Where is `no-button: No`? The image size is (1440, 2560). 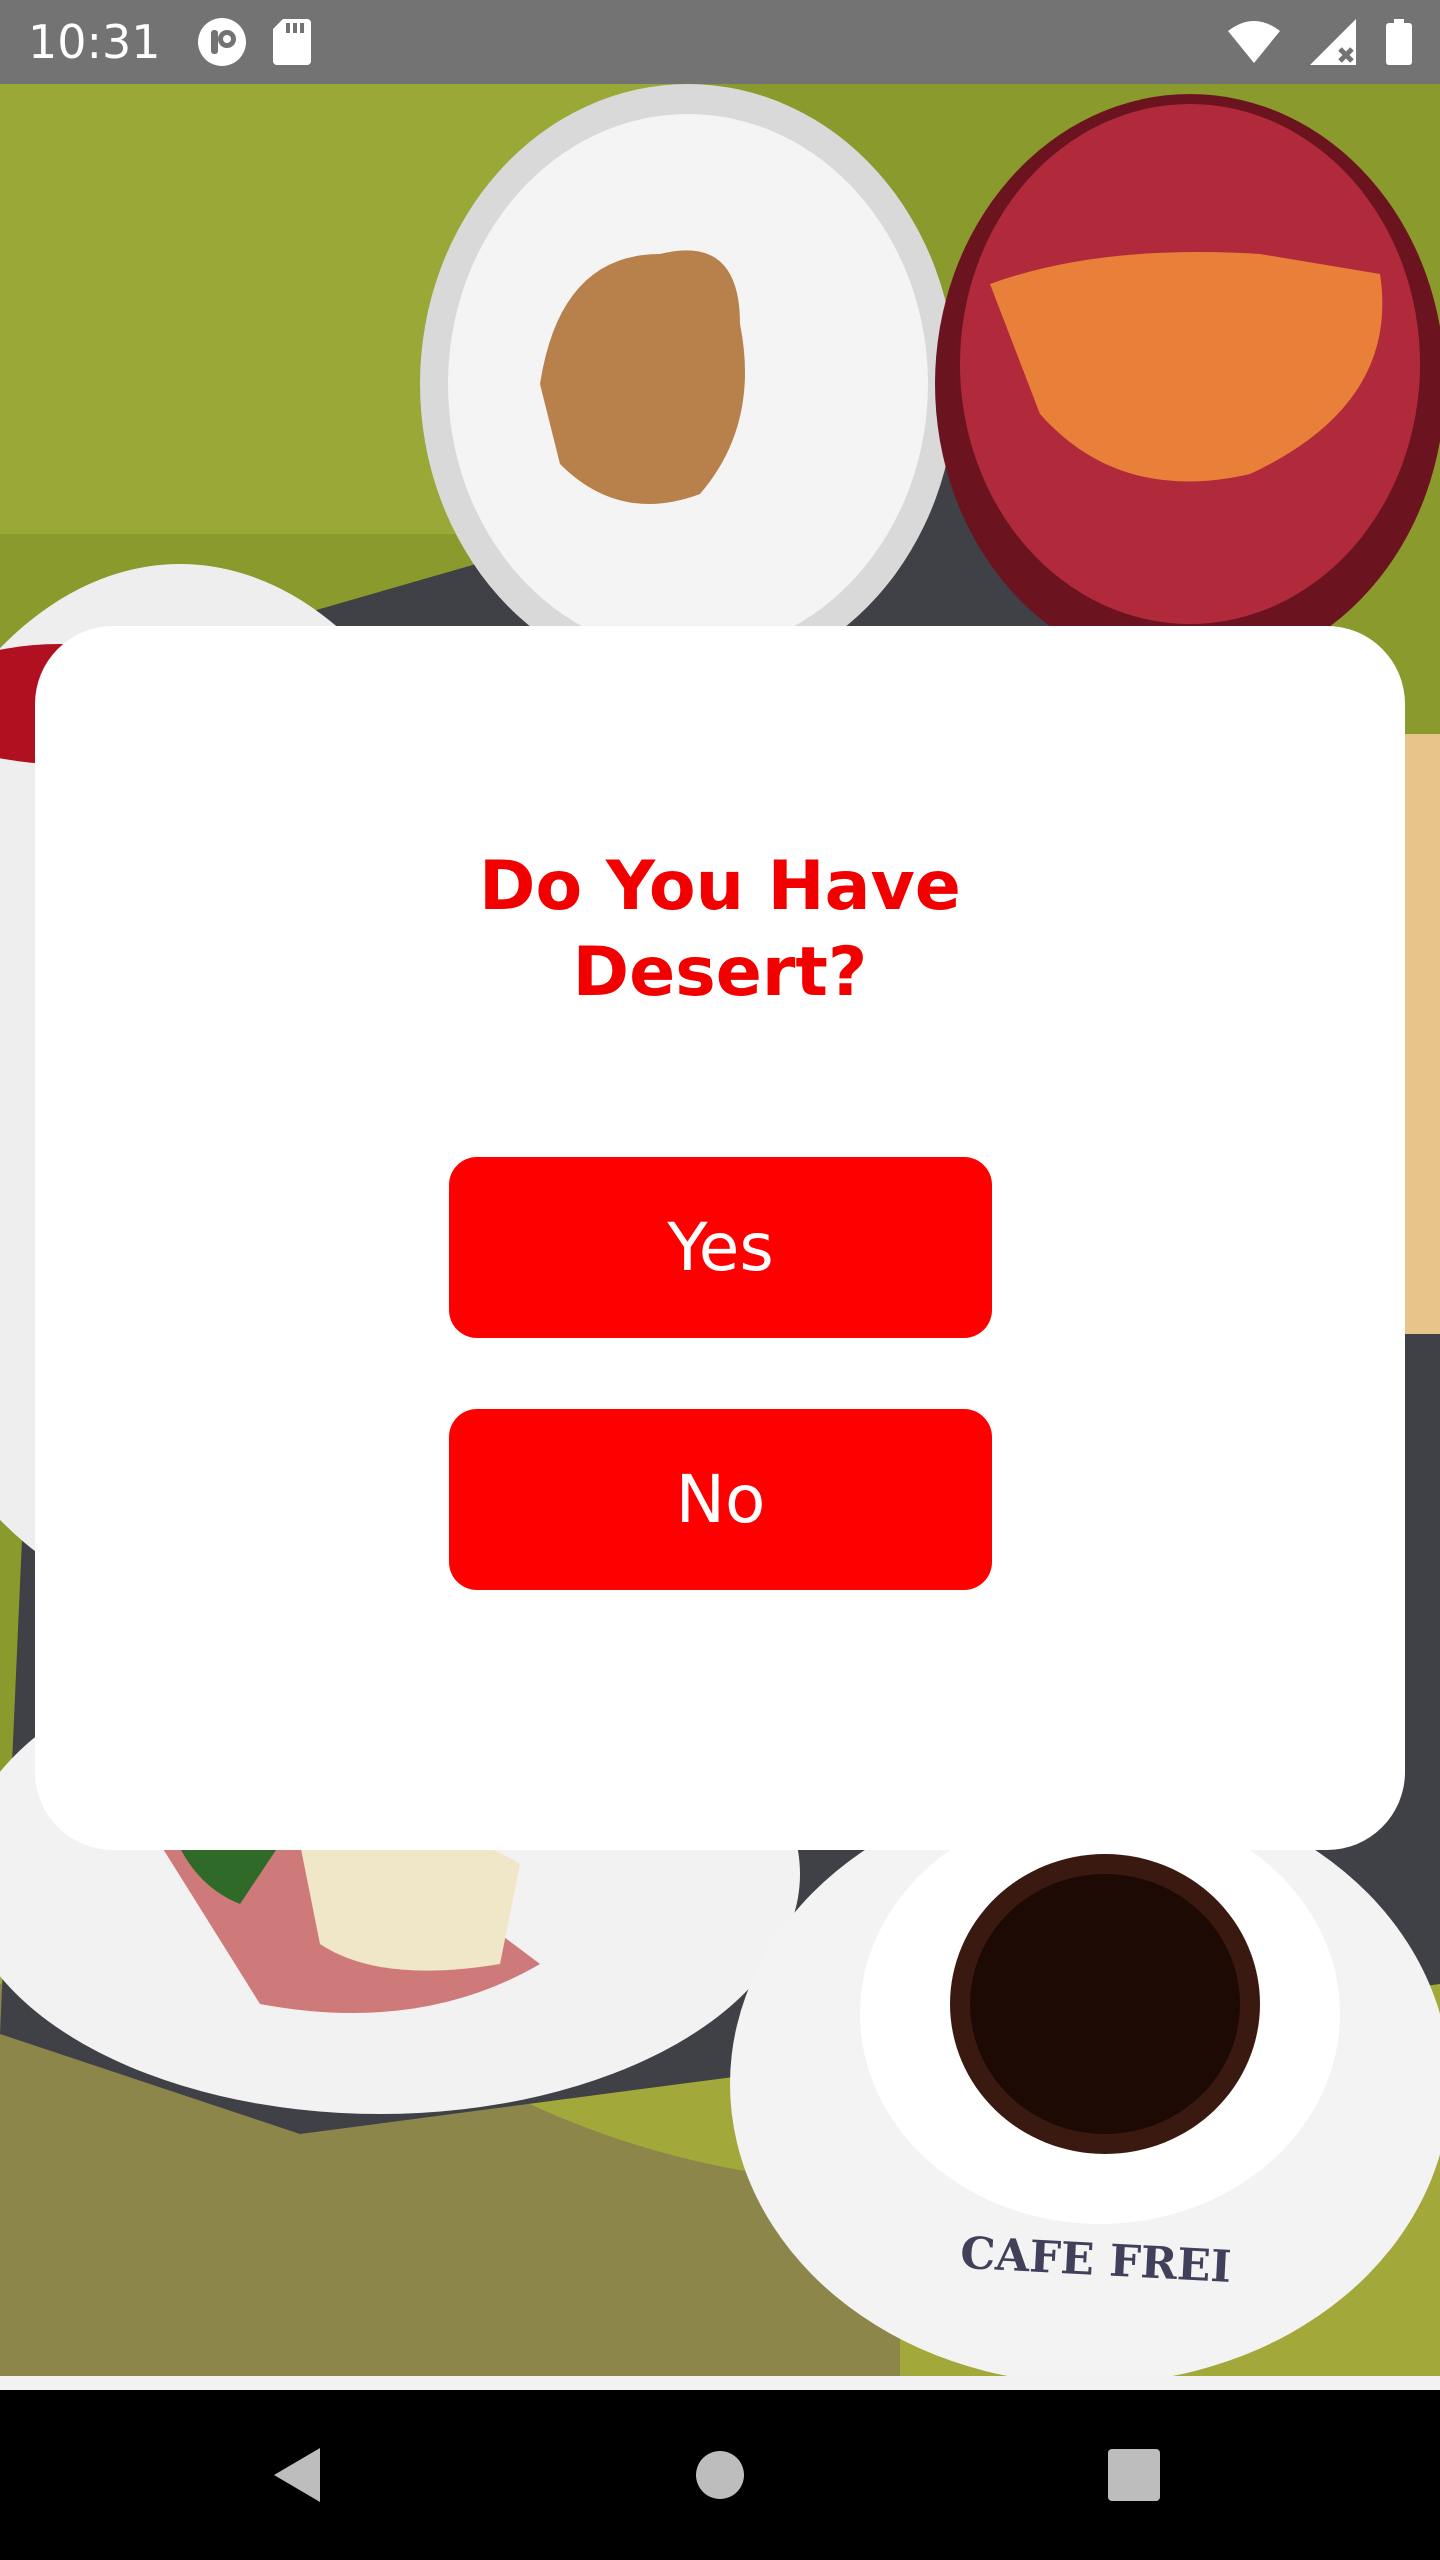 no-button: No is located at coordinates (720, 1499).